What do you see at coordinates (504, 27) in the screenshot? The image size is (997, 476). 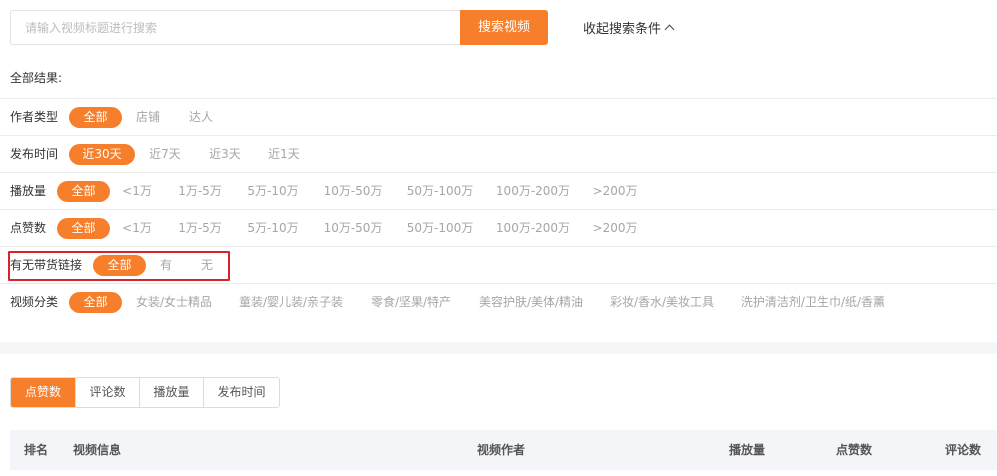 I see `search-video-button: 搜索视频` at bounding box center [504, 27].